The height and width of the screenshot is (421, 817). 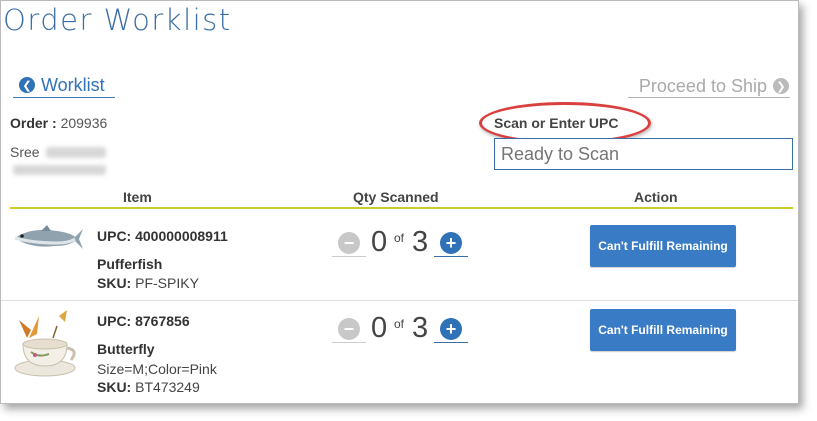 I want to click on item-attributes: Size=M;Color=Pink, so click(x=157, y=369).